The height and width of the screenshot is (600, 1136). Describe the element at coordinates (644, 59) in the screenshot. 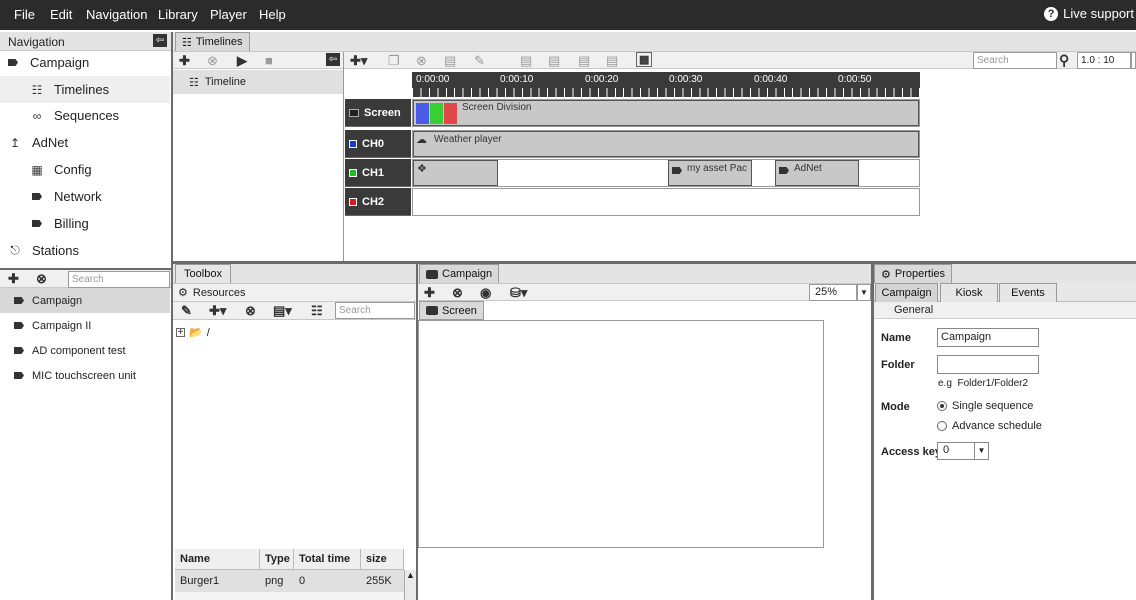

I see `snap-icon: ▩` at that location.